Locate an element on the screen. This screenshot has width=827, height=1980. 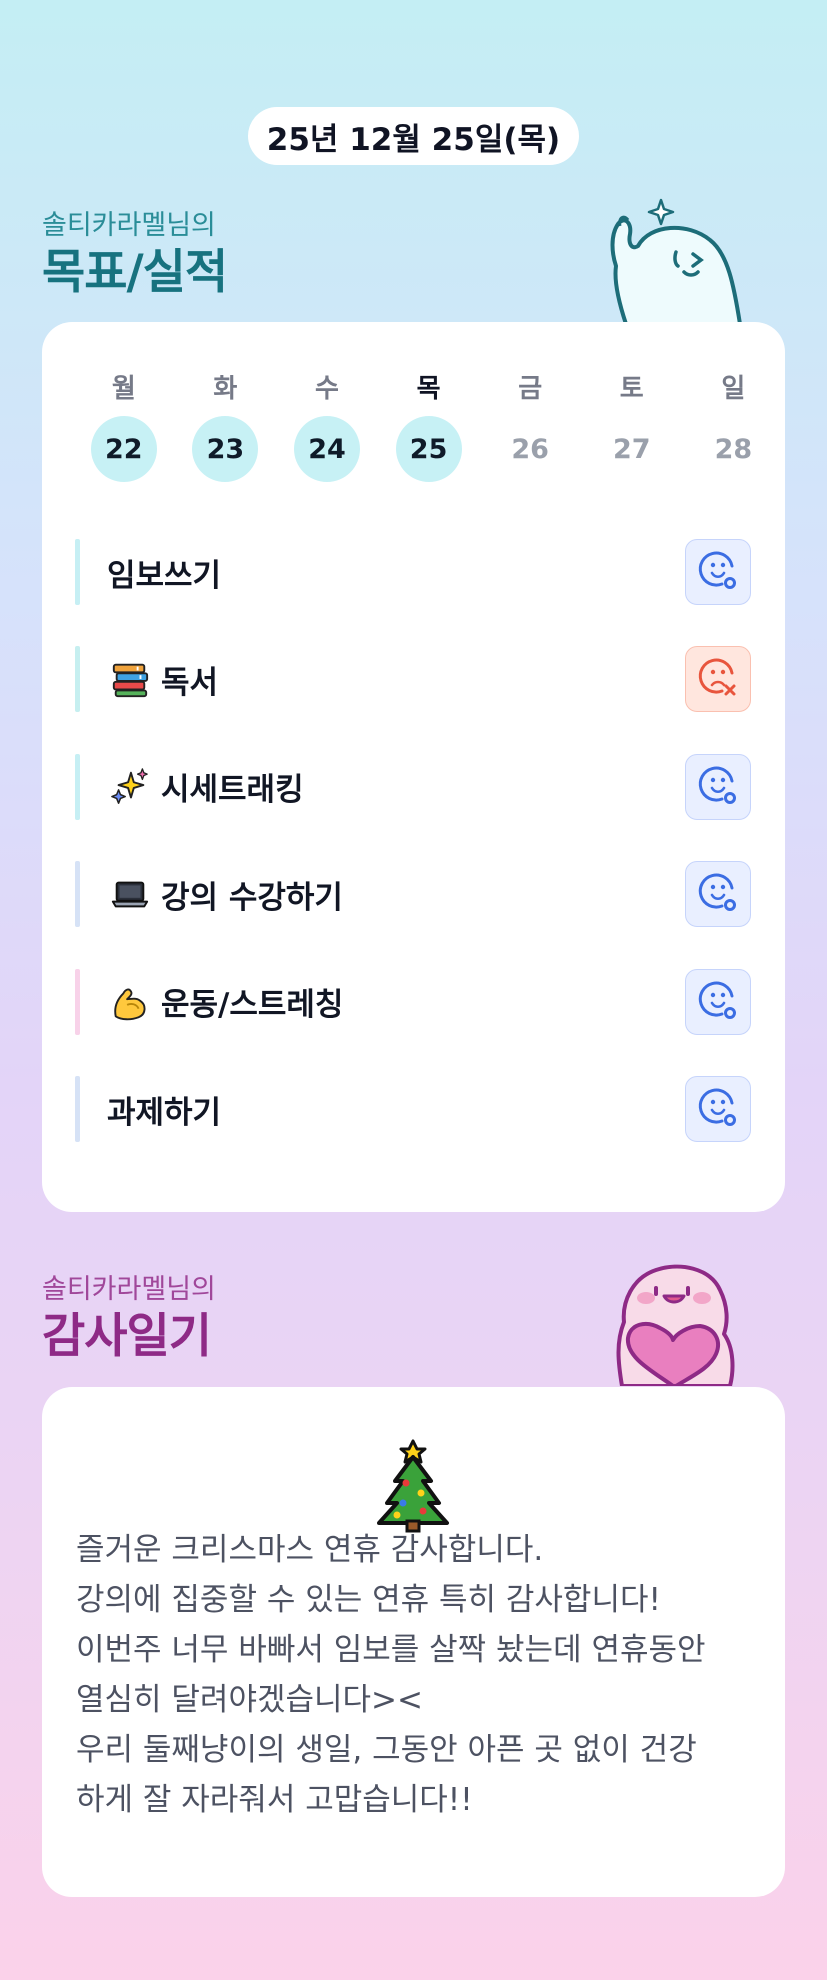
day-number: 24 is located at coordinates (326, 449).